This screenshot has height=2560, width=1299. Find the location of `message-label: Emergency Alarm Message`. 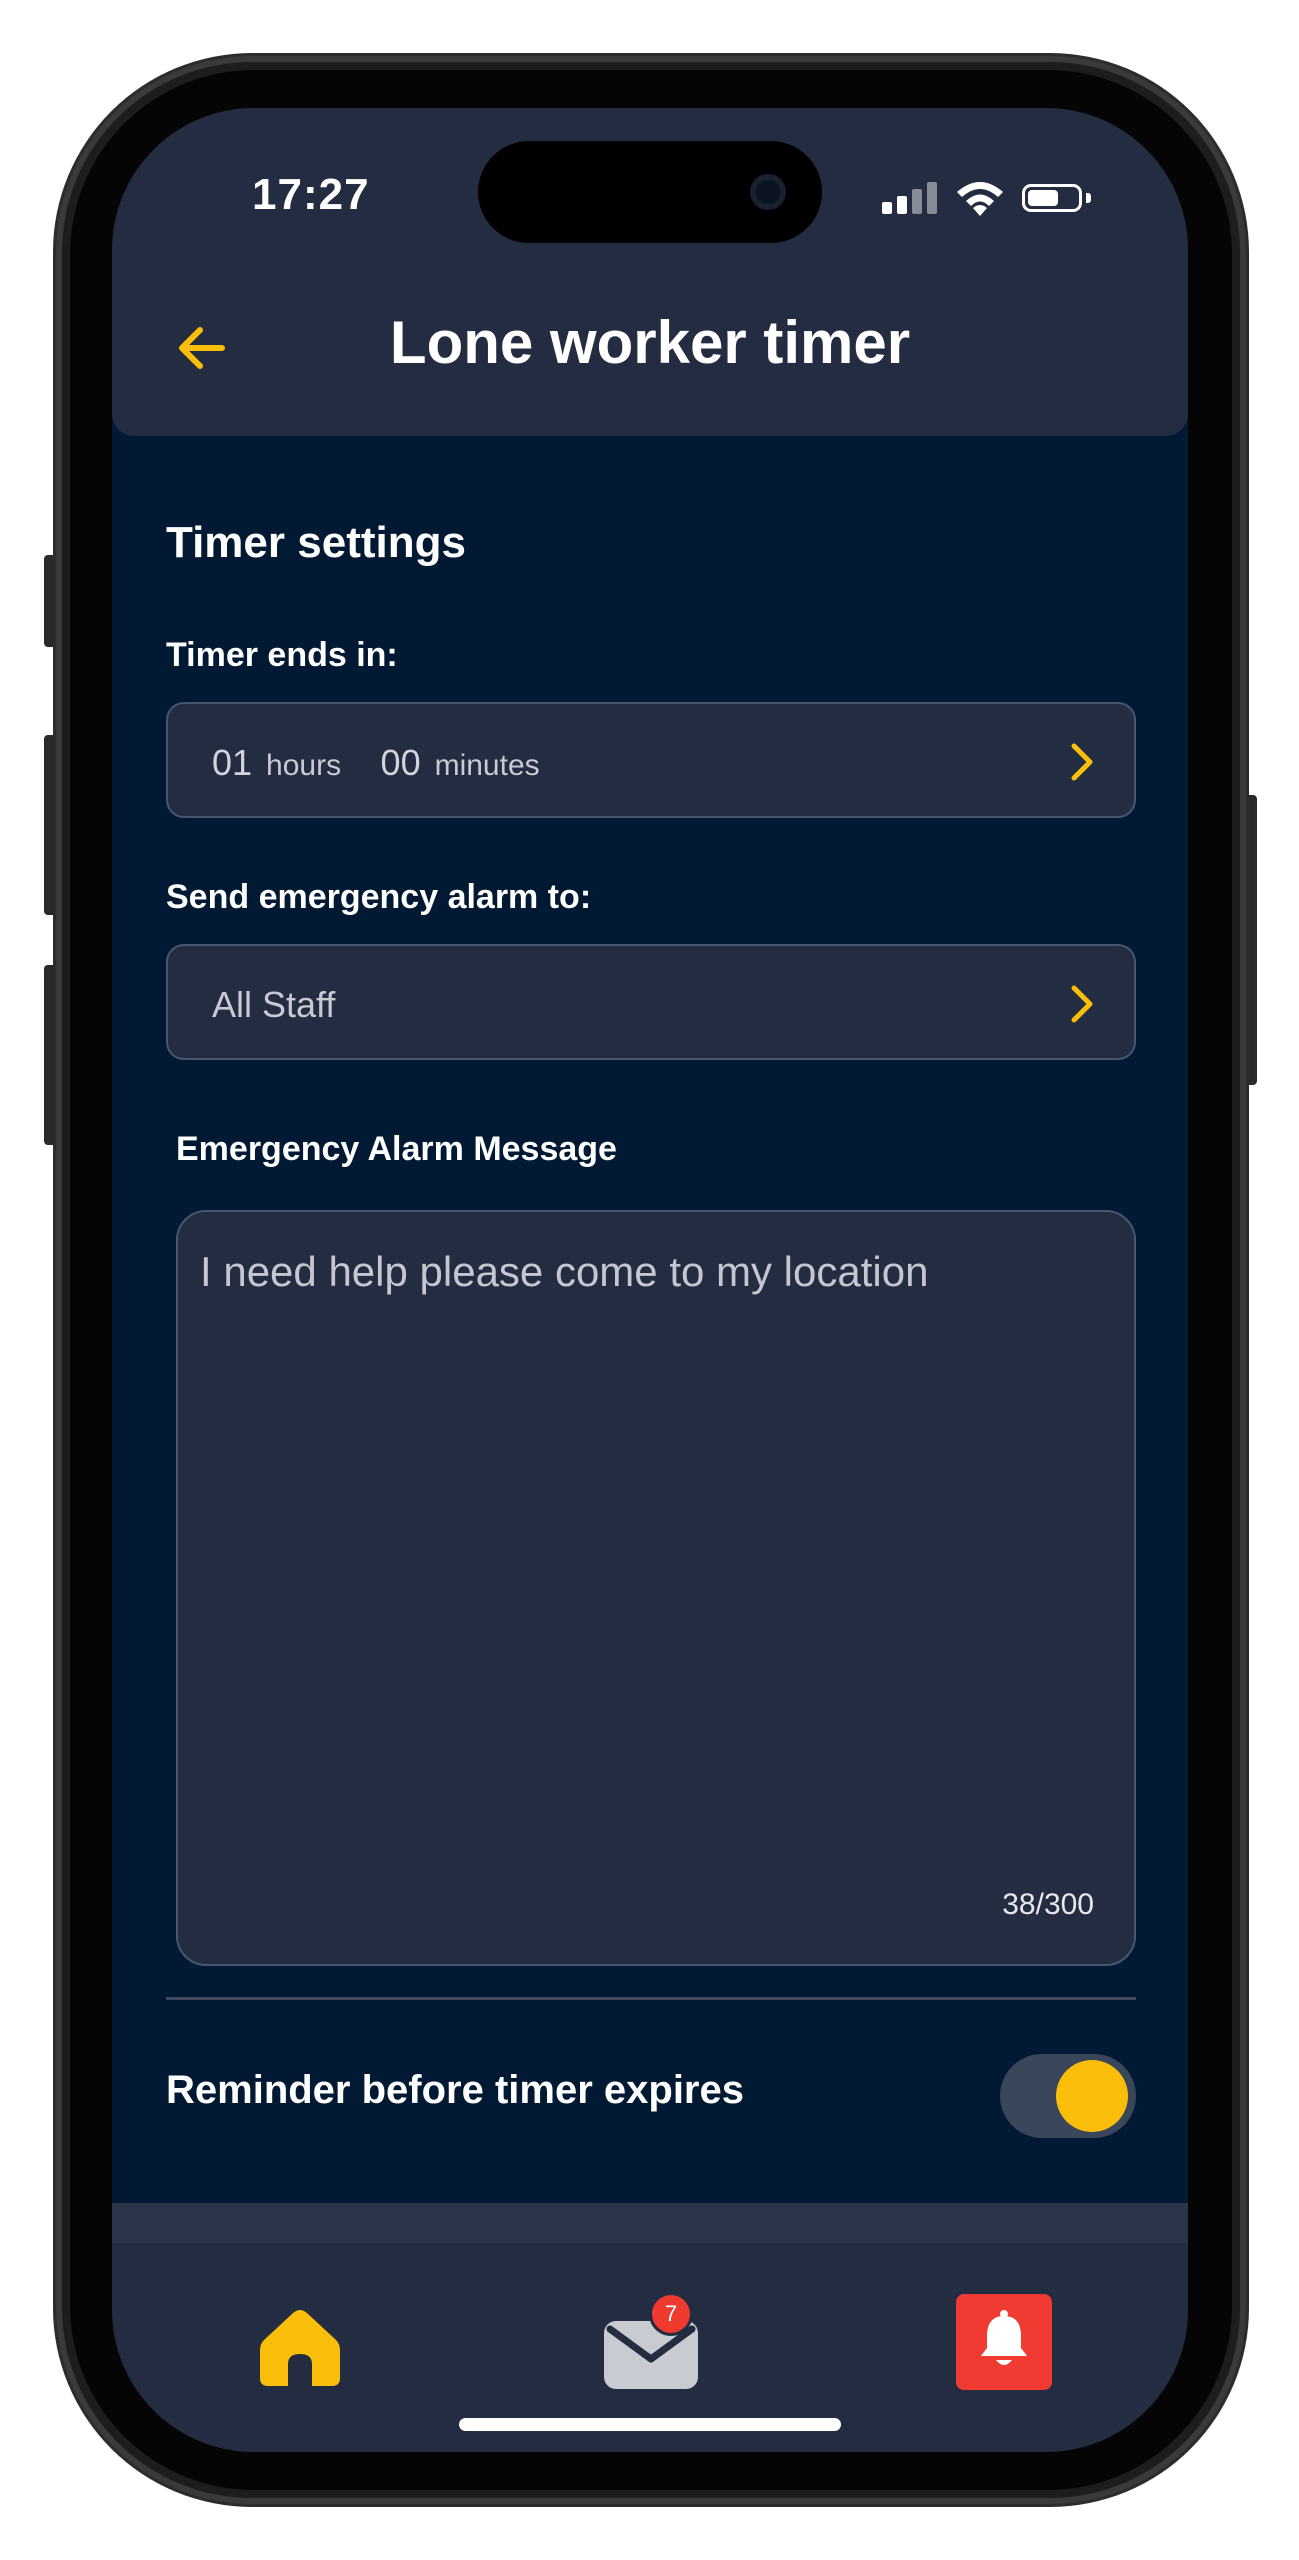

message-label: Emergency Alarm Message is located at coordinates (396, 1149).